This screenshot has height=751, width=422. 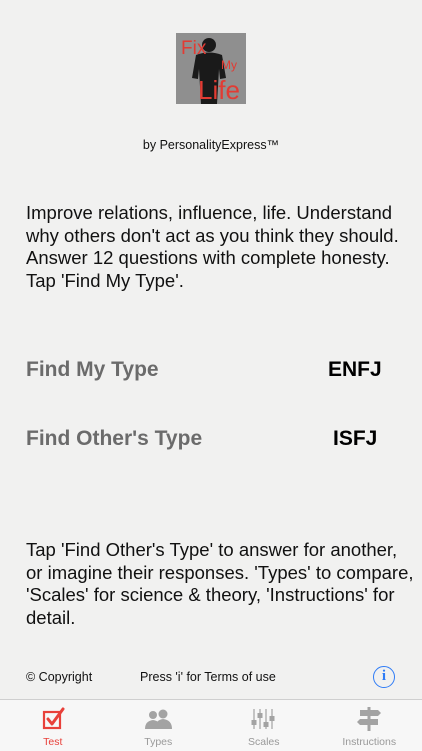 I want to click on tab-test: Test, so click(x=53, y=725).